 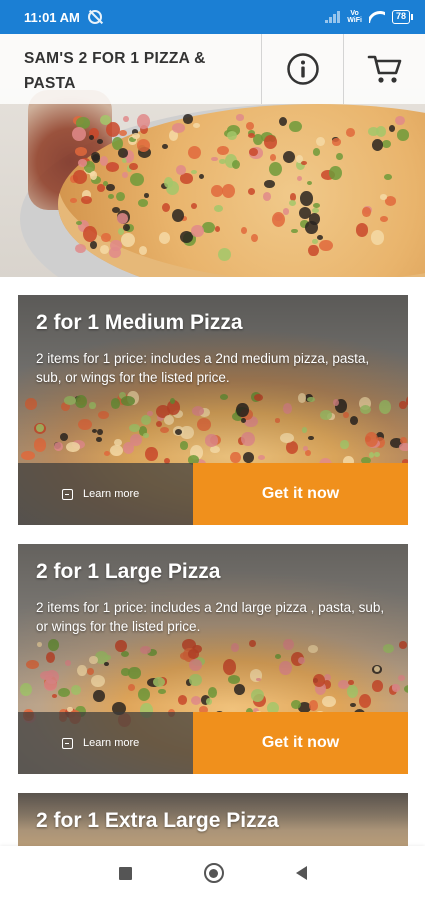 What do you see at coordinates (128, 571) in the screenshot?
I see `deal-title: 2 for 1 Large Pizza` at bounding box center [128, 571].